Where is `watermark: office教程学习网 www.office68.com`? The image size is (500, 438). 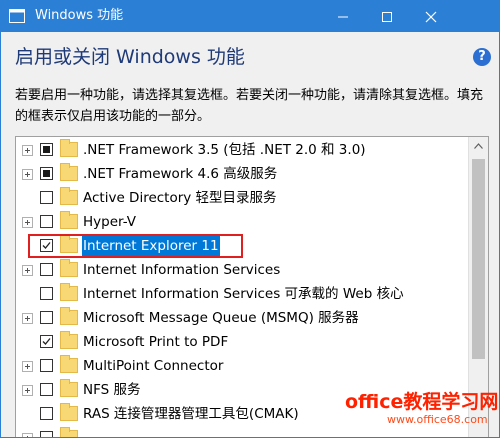 watermark: office教程学习网 www.office68.com is located at coordinates (420, 411).